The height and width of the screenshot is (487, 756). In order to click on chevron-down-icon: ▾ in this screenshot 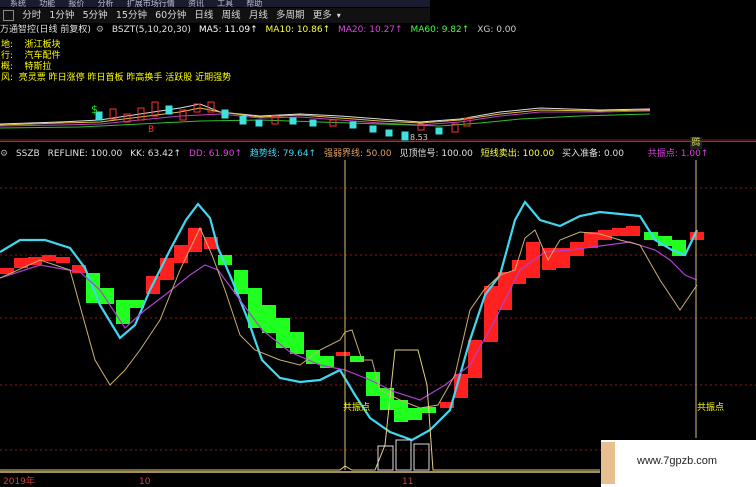, I will do `click(339, 15)`.